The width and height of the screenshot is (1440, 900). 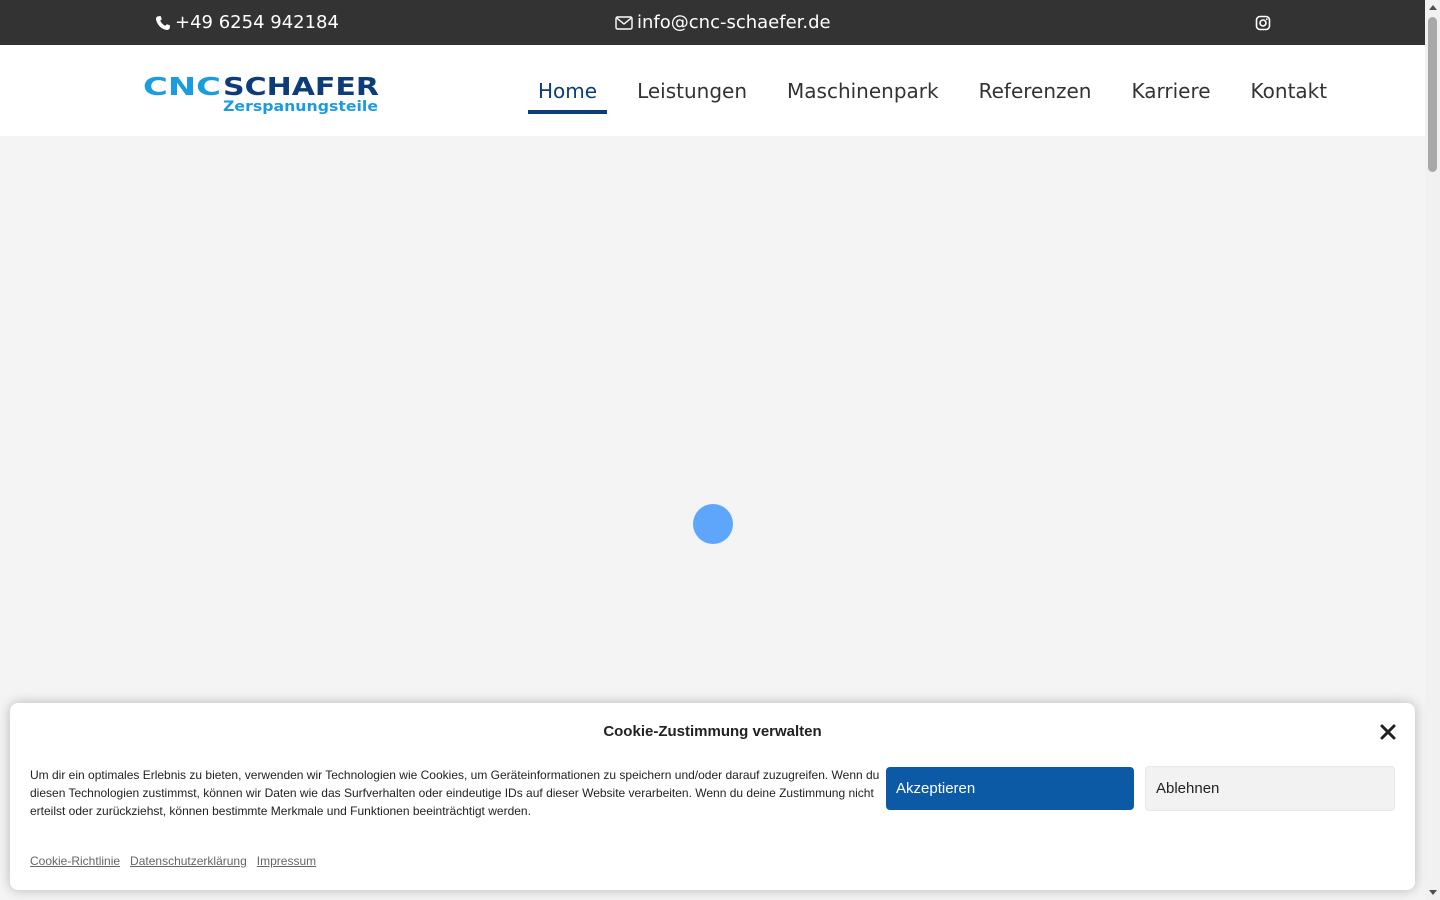 I want to click on phone-icon, so click(x=163, y=23).